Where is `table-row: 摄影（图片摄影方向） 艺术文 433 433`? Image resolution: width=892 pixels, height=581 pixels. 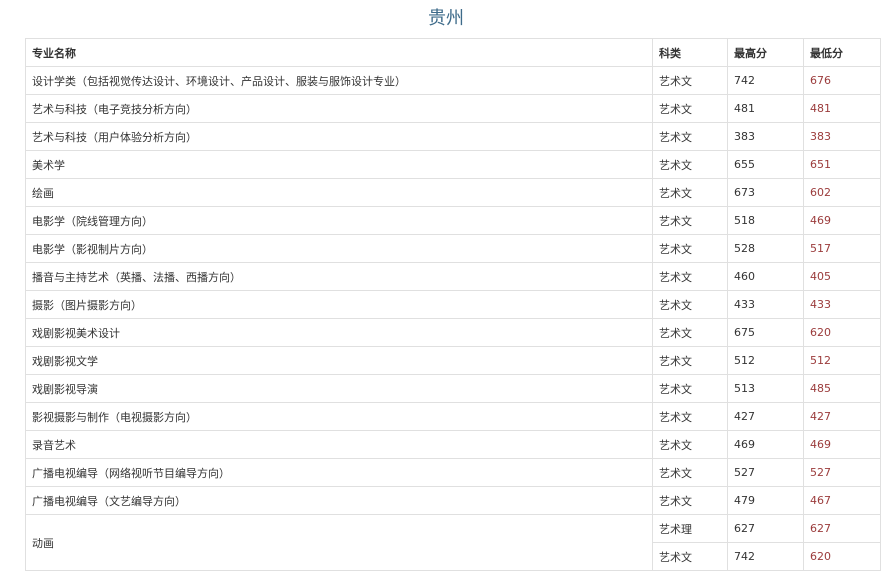
table-row: 摄影（图片摄影方向） 艺术文 433 433 is located at coordinates (453, 304).